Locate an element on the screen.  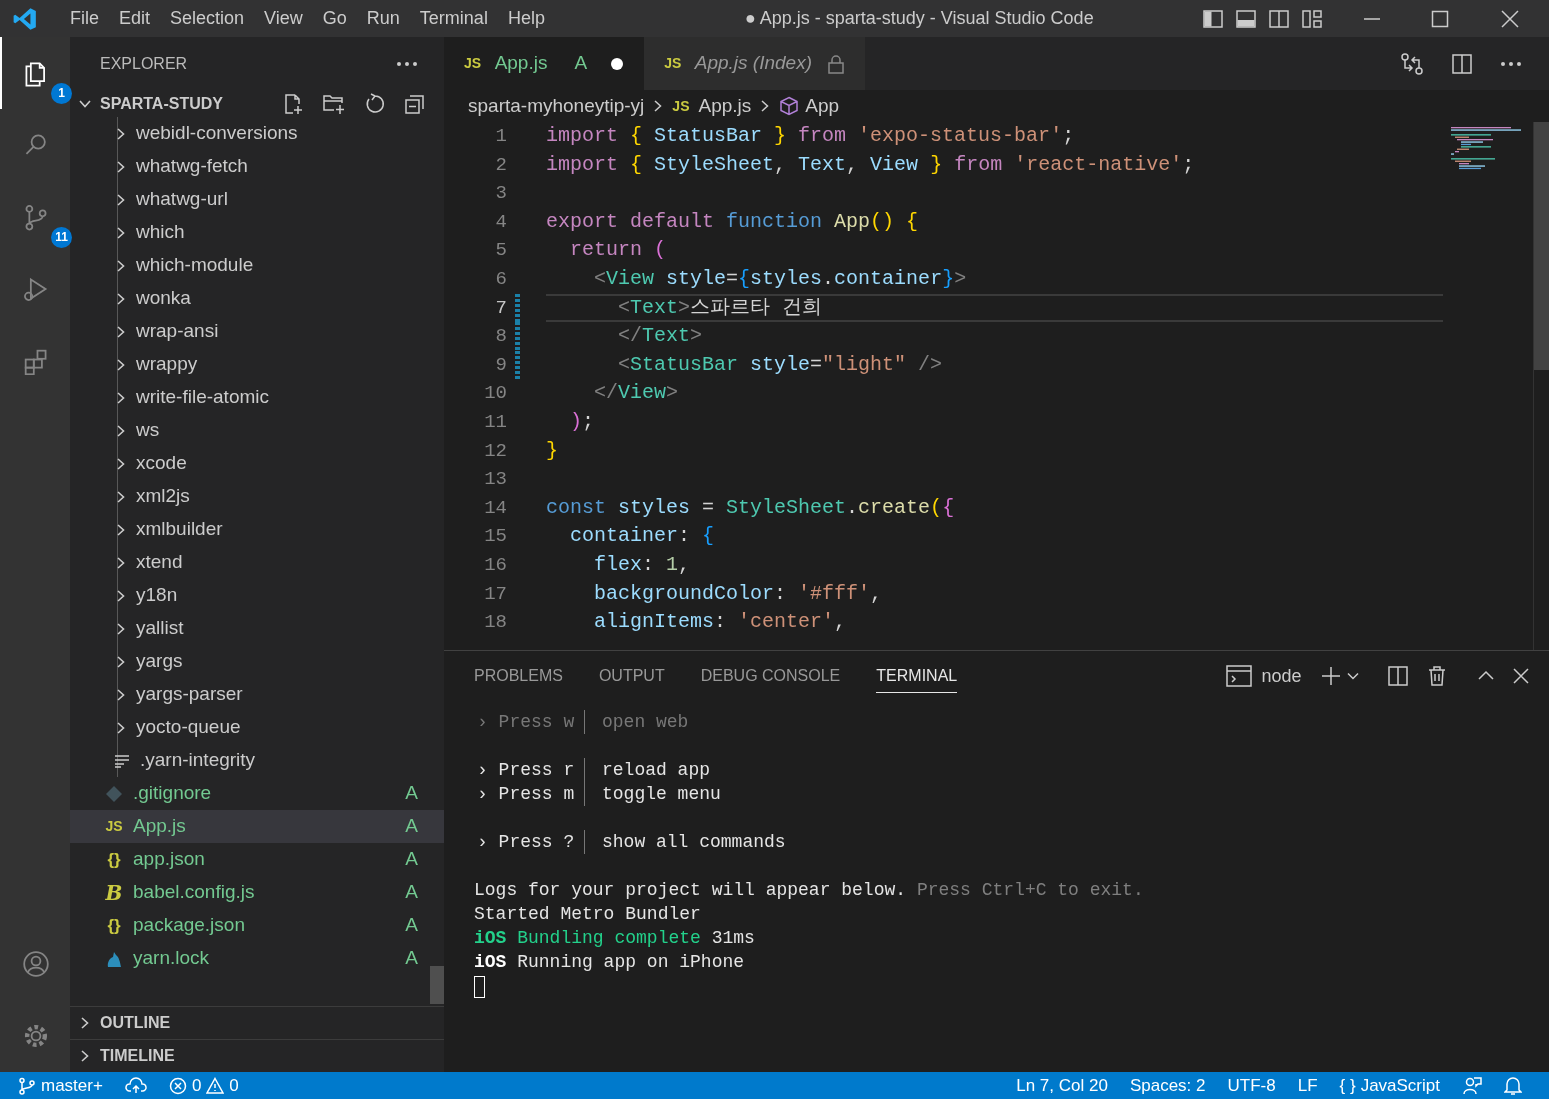
cloud-upload-icon is located at coordinates (135, 1085).